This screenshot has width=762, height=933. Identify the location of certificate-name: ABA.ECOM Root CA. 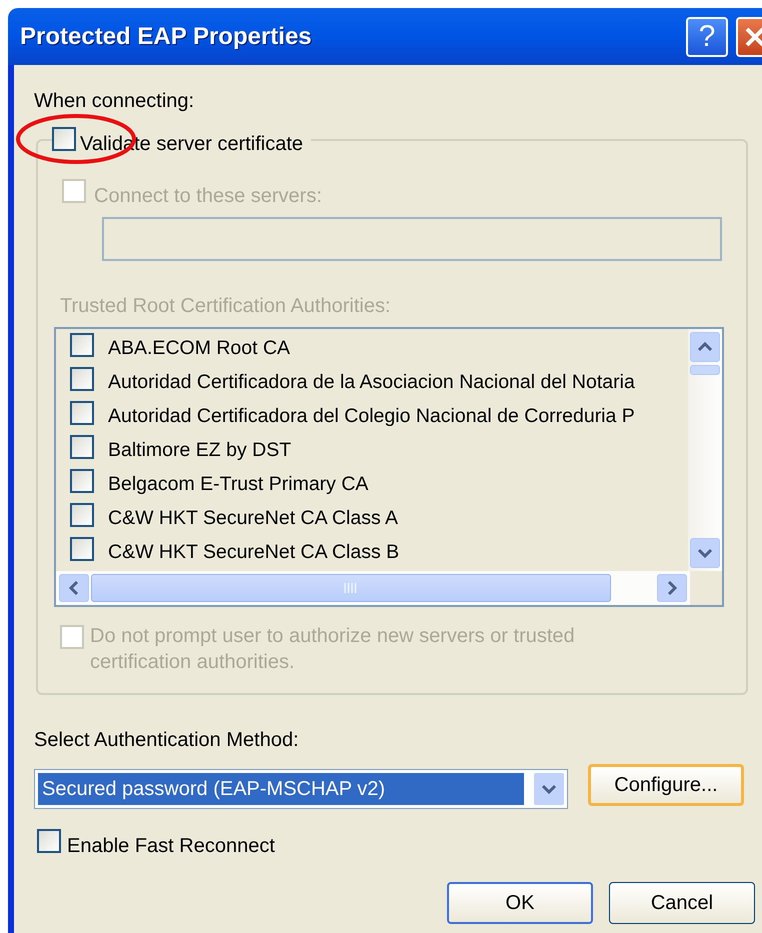
(199, 349).